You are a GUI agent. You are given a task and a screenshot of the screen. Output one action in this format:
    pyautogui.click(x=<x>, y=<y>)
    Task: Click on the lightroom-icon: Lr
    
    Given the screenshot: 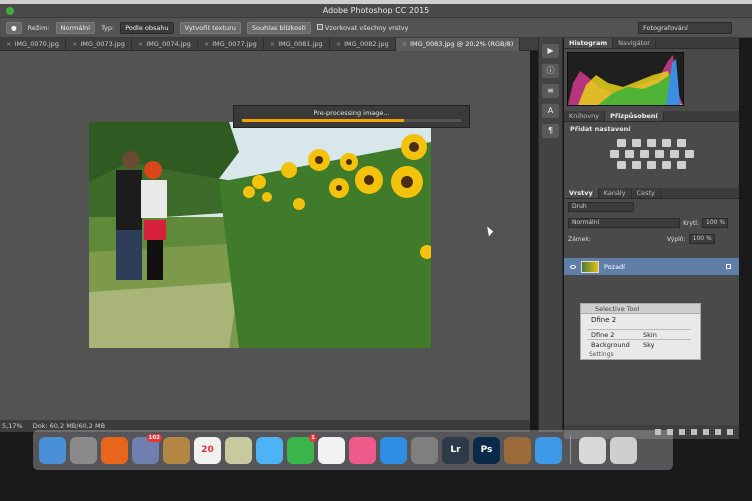 What is the action you would take?
    pyautogui.click(x=455, y=450)
    